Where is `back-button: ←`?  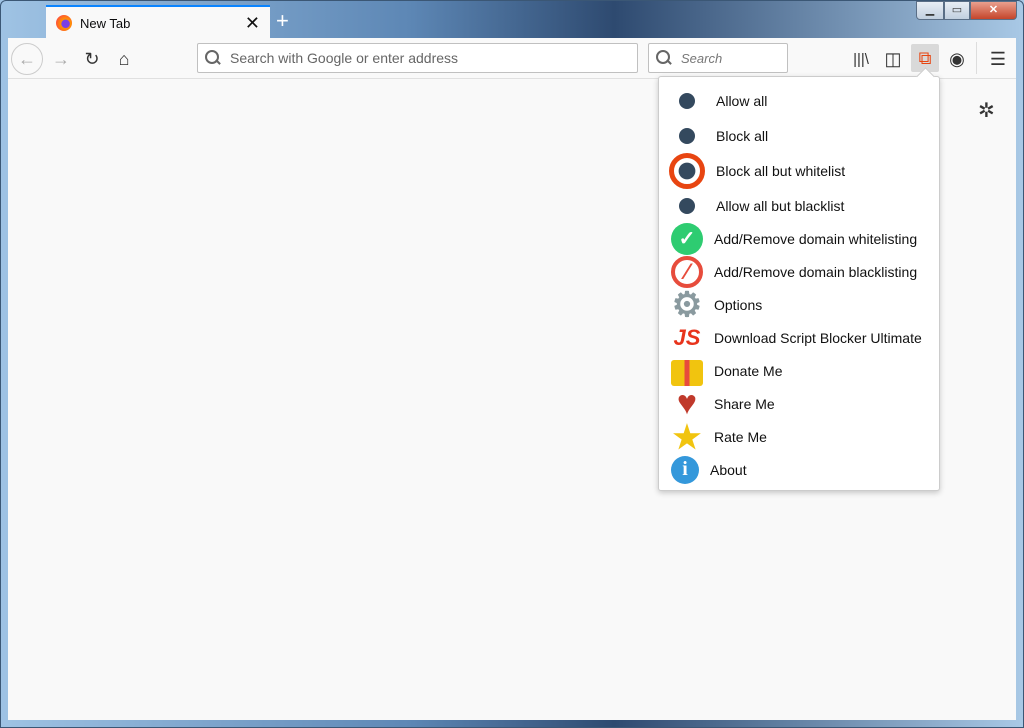
back-button: ← is located at coordinates (27, 59).